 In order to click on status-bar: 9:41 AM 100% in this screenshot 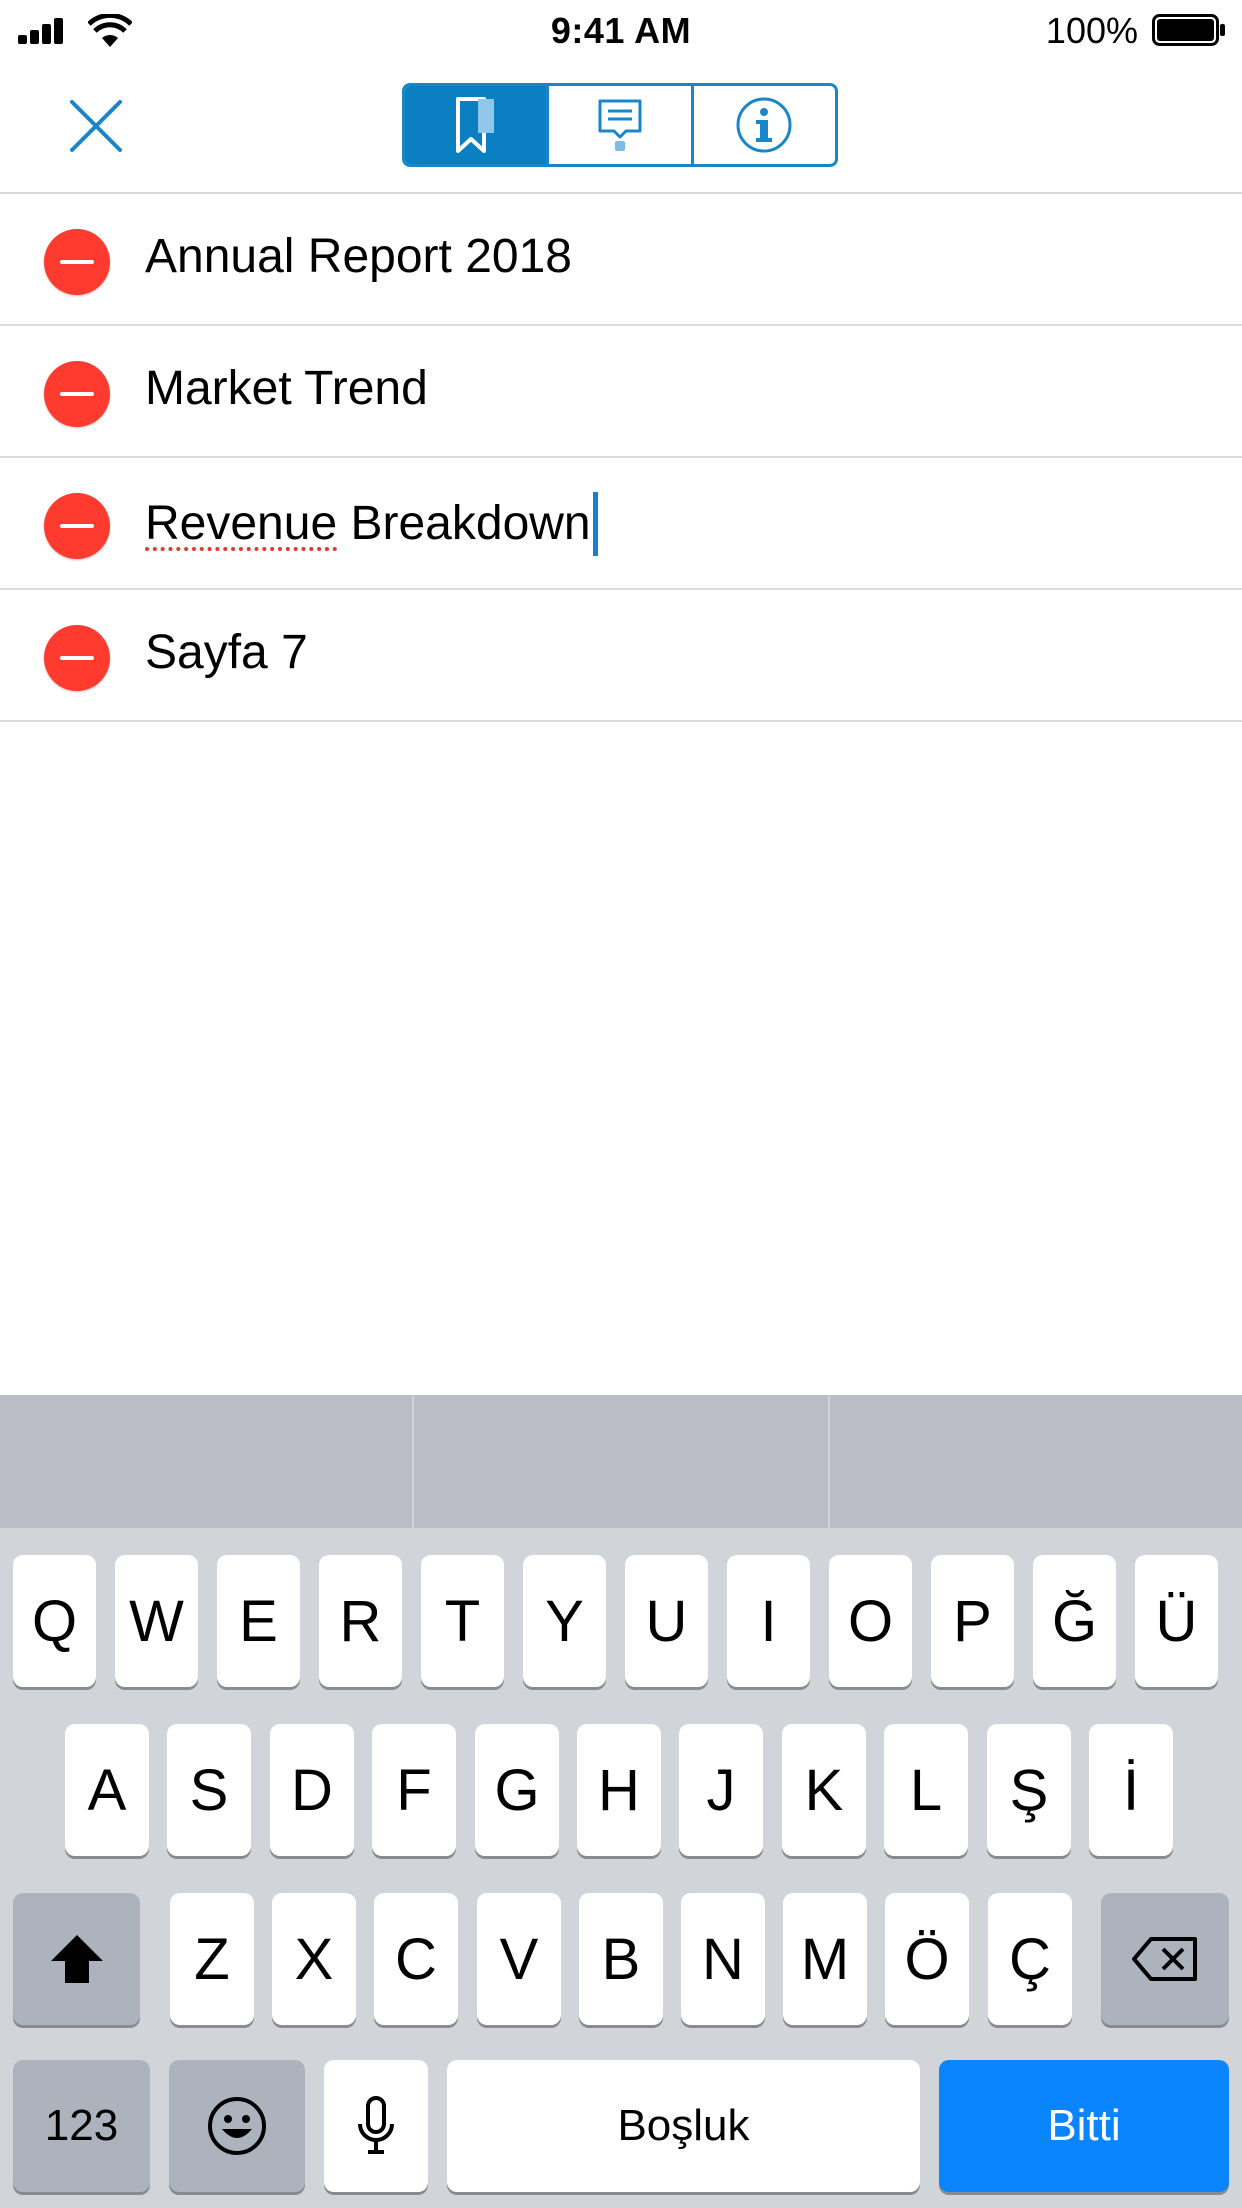, I will do `click(621, 30)`.